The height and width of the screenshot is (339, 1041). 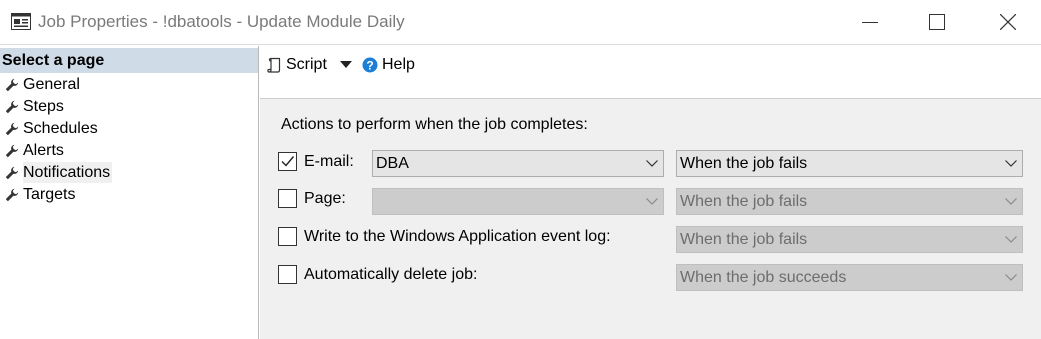 What do you see at coordinates (849, 277) in the screenshot?
I see `delete-job-condition-select: When the job succeeds` at bounding box center [849, 277].